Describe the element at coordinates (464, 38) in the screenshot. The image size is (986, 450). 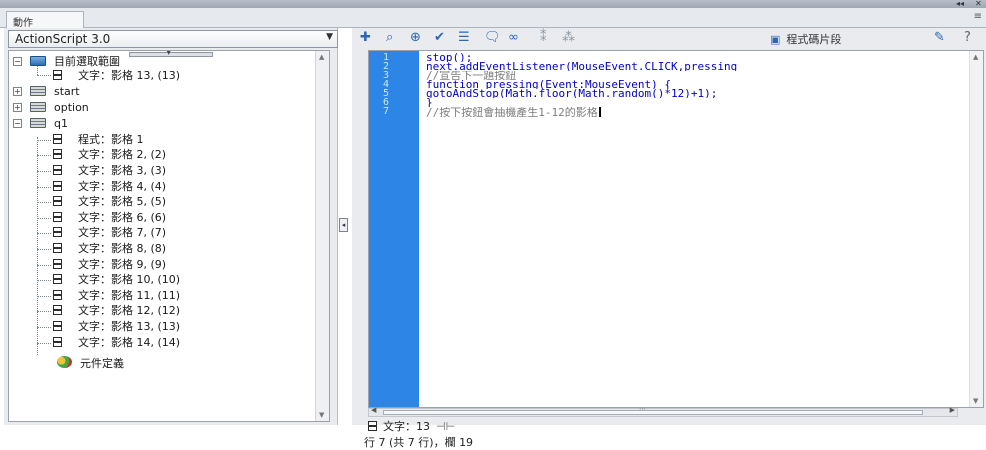
I see `auto-format-icon: ☰` at that location.